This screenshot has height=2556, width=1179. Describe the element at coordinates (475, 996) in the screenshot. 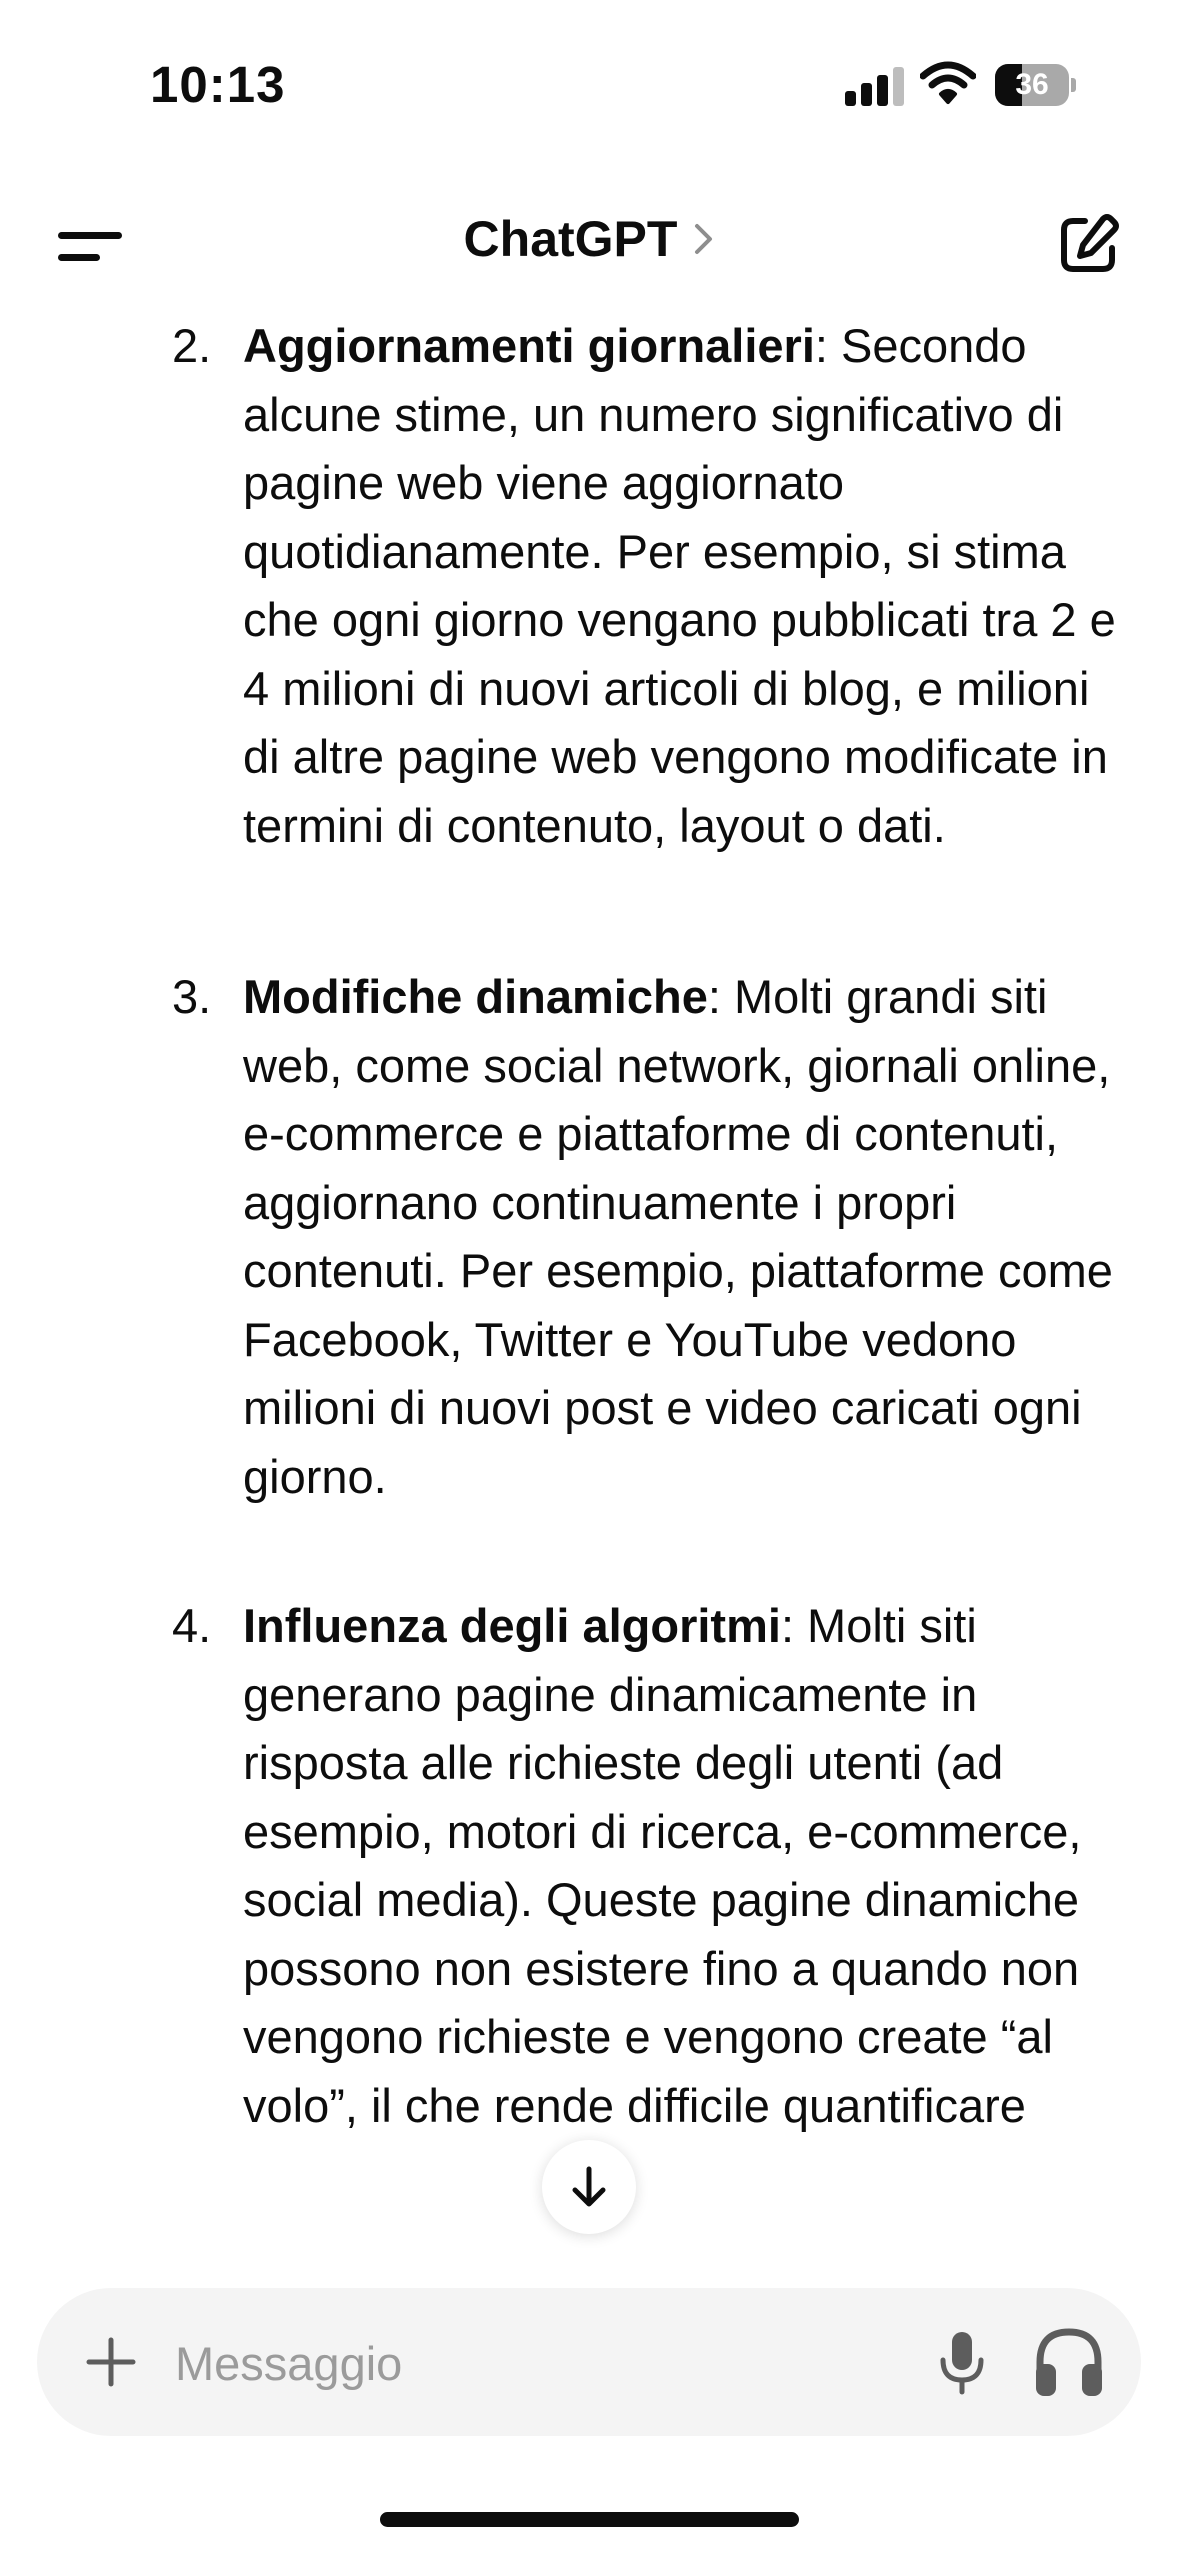

I see `list-item-lead: Modifiche dinamiche` at that location.